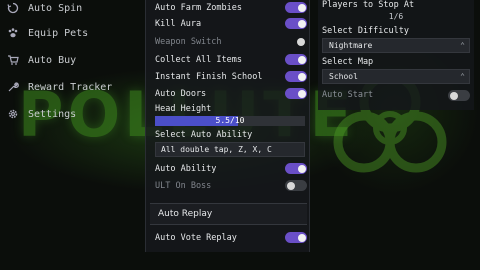 The image size is (480, 270). Describe the element at coordinates (52, 114) in the screenshot. I see `sidebar-item-label: Settings` at that location.